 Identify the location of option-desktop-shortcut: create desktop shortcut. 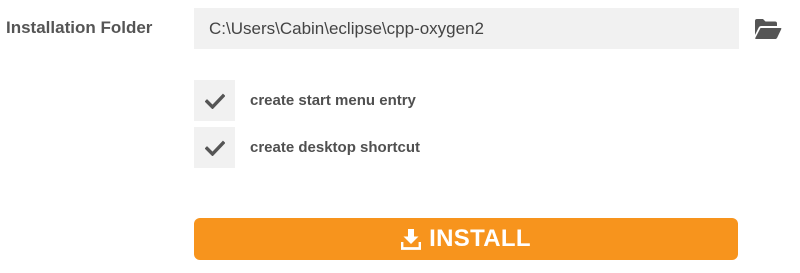
(307, 147).